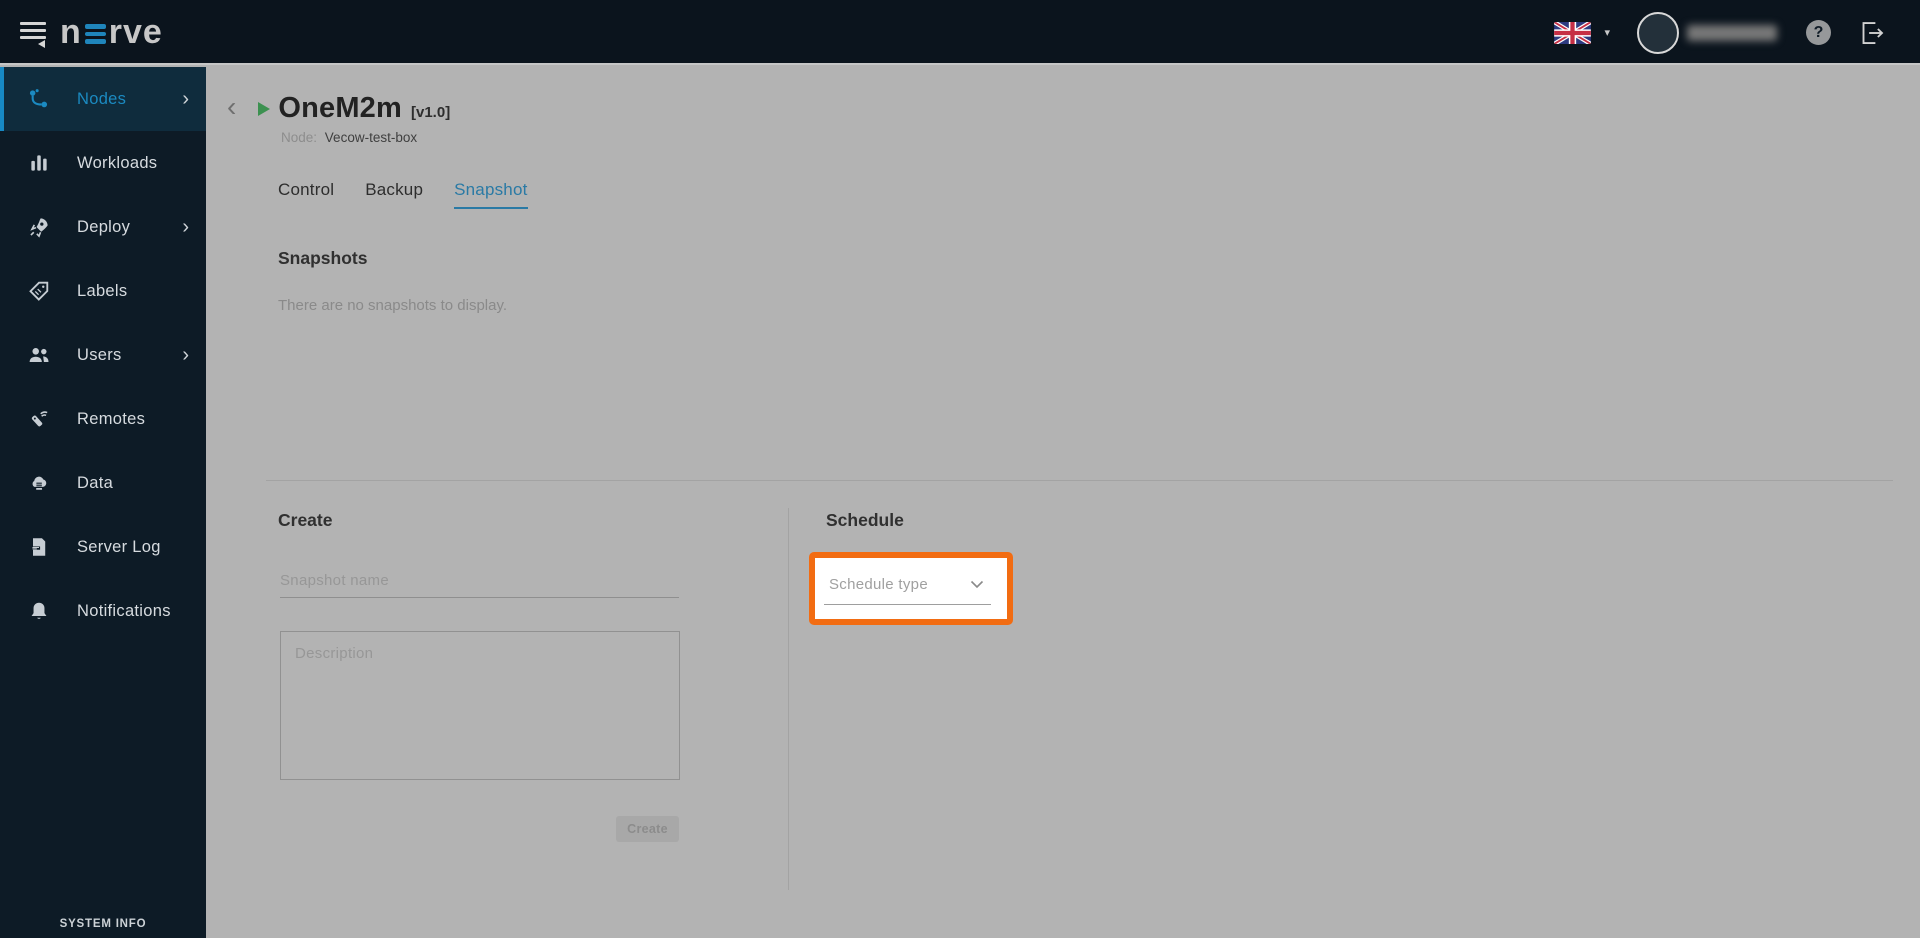 This screenshot has width=1920, height=938. Describe the element at coordinates (299, 137) in the screenshot. I see `node-label: Node:` at that location.